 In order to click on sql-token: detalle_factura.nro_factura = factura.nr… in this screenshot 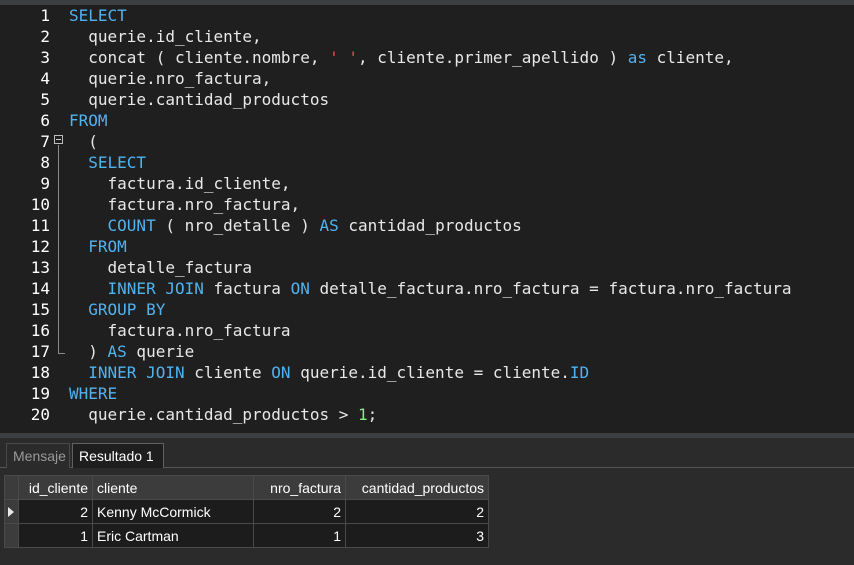, I will do `click(550, 288)`.